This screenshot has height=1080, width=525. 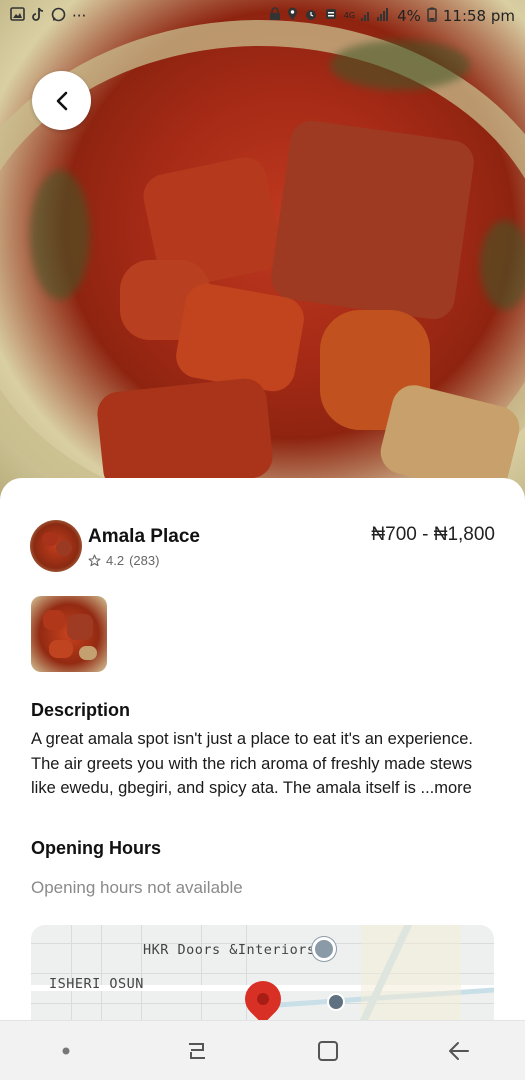 What do you see at coordinates (409, 16) in the screenshot?
I see `battery-percent: 4%` at bounding box center [409, 16].